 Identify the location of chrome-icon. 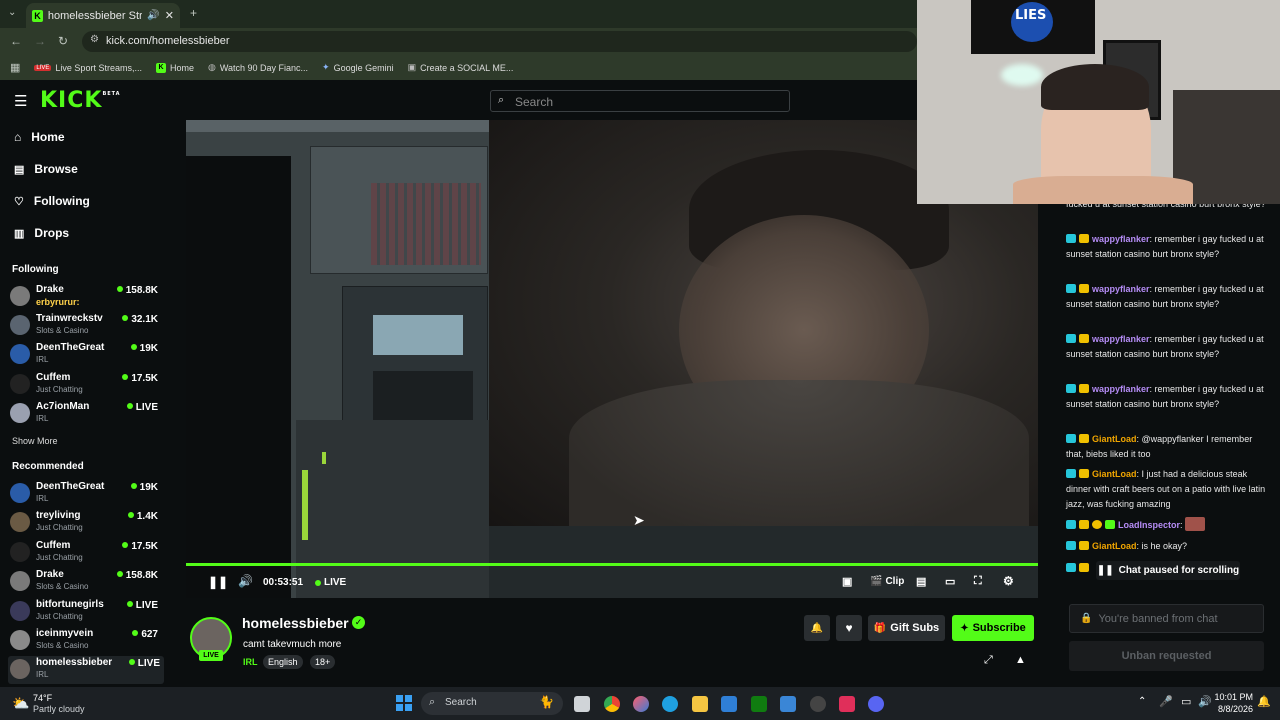
(612, 704).